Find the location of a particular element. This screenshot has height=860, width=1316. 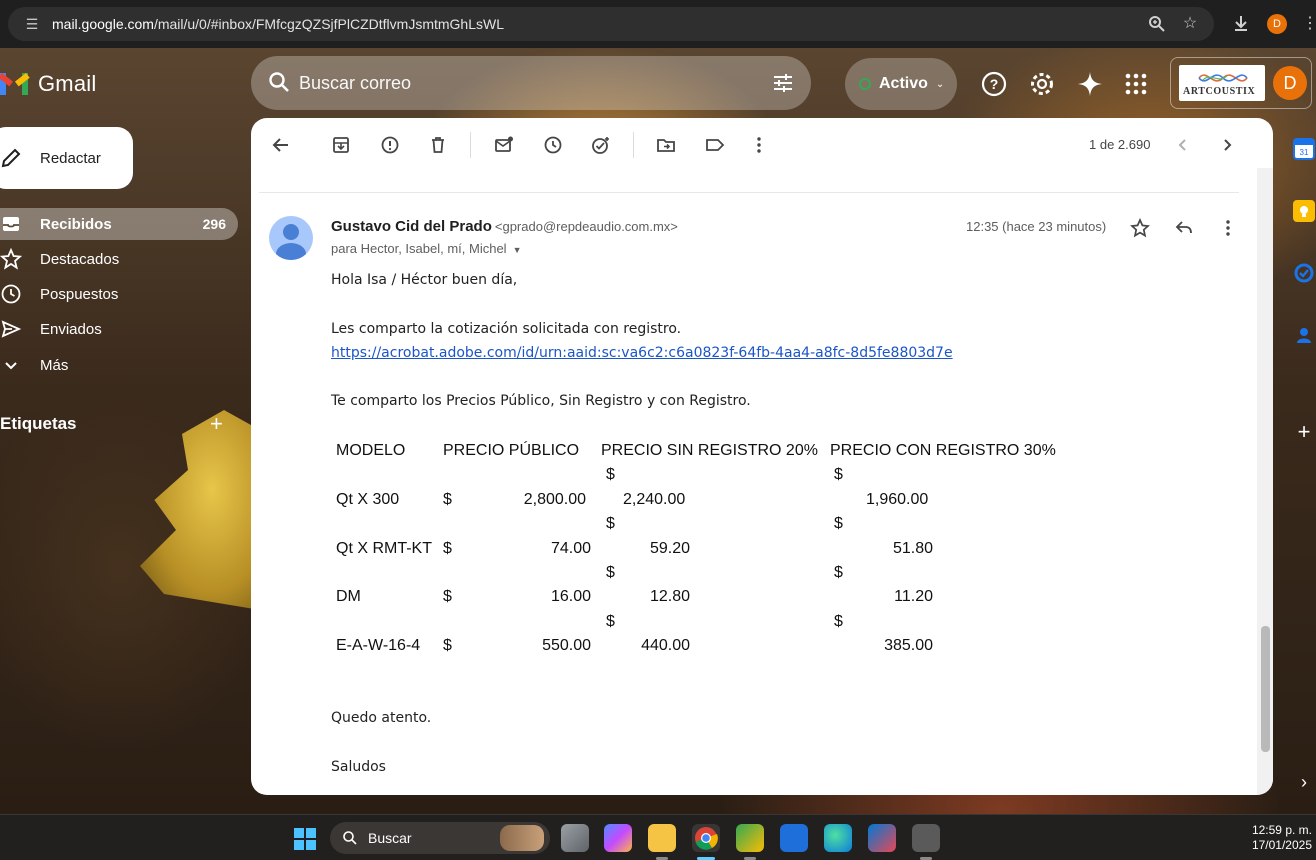

browser-profile-avatar: D is located at coordinates (1277, 24).